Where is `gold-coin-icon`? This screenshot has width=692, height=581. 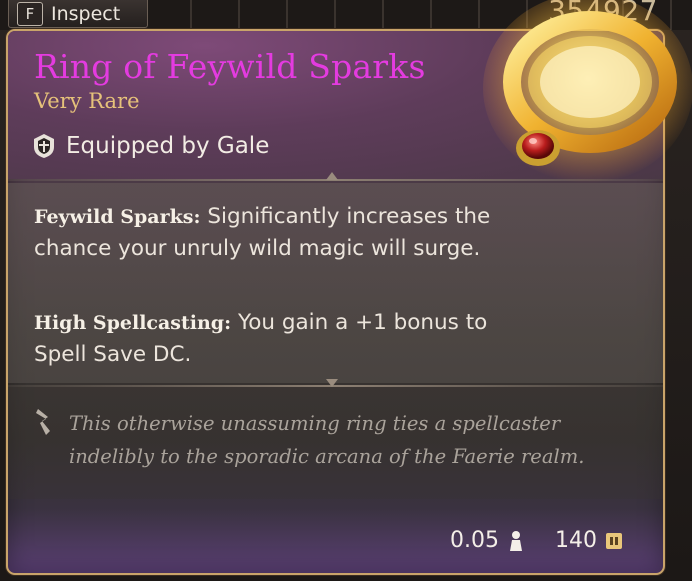 gold-coin-icon is located at coordinates (614, 540).